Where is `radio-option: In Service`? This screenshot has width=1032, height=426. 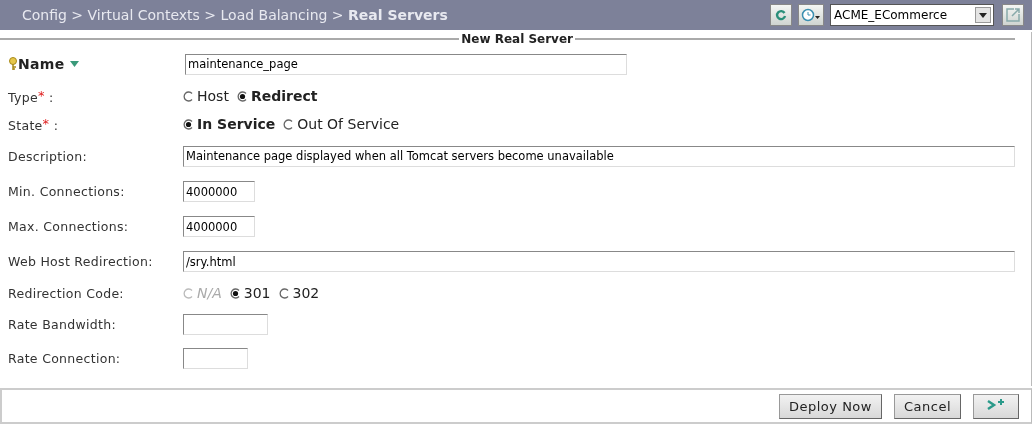 radio-option: In Service is located at coordinates (229, 124).